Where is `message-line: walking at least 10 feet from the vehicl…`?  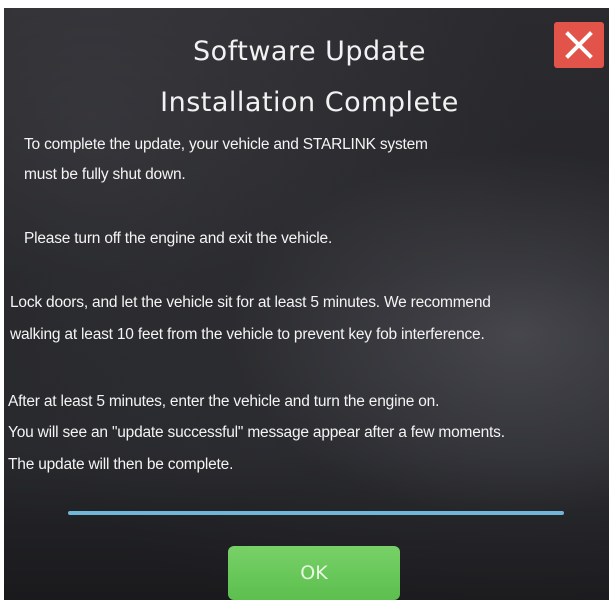 message-line: walking at least 10 feet from the vehicl… is located at coordinates (247, 334).